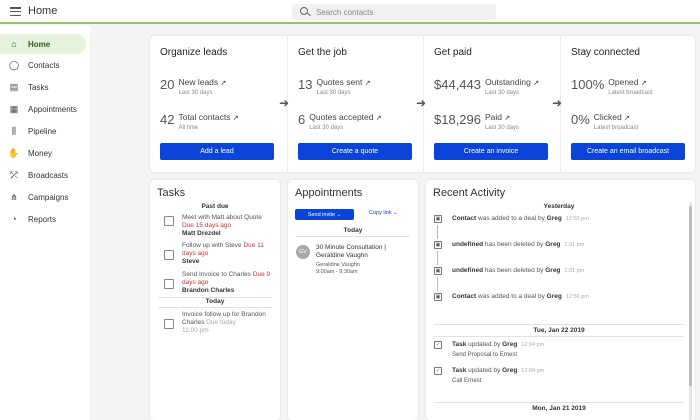 This screenshot has height=420, width=700. I want to click on scrollbar-thumb, so click(690, 296).